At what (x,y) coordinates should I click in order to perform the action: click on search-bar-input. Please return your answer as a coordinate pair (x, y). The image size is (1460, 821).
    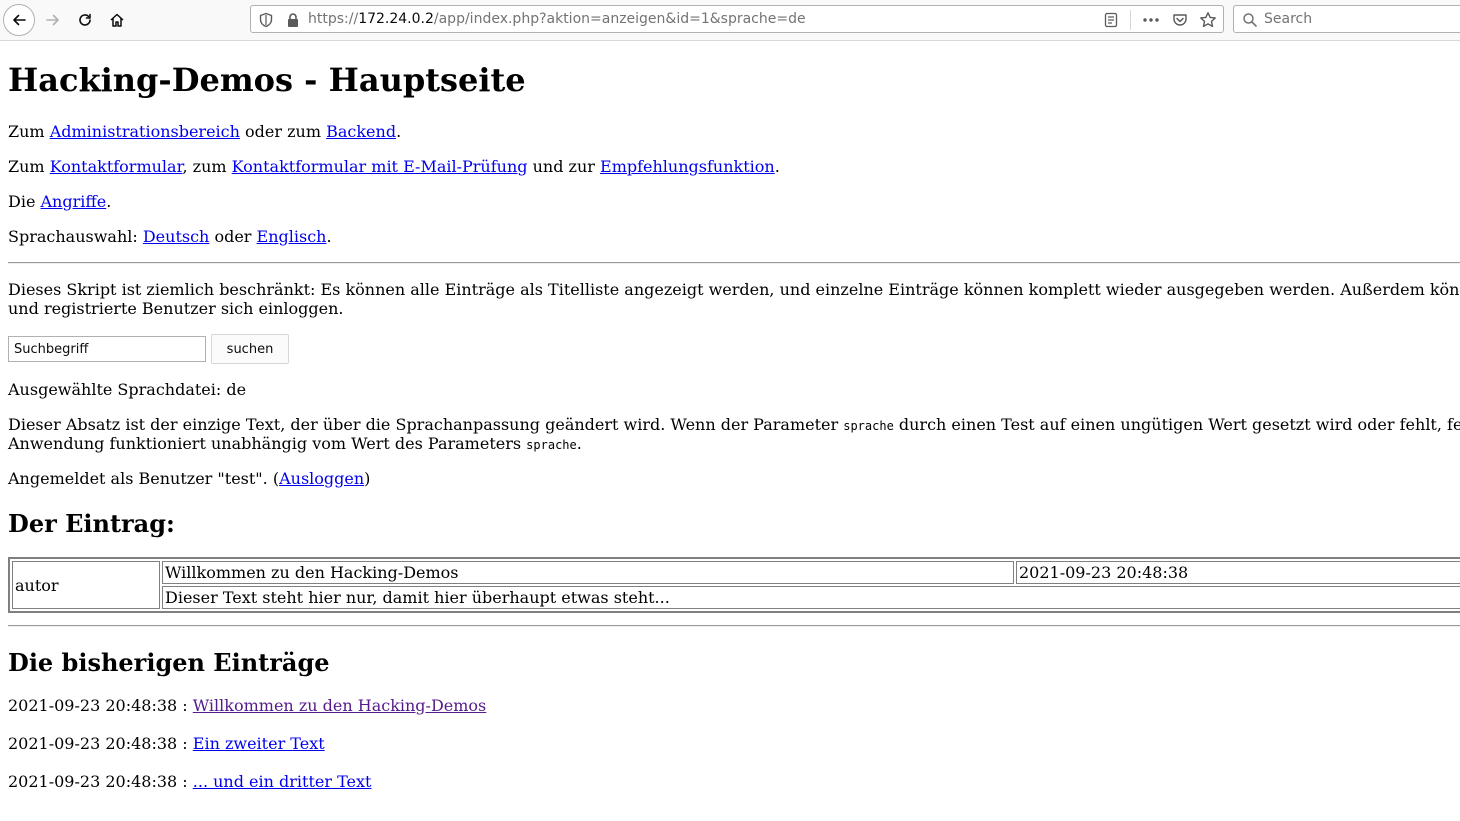
    Looking at the image, I should click on (1359, 19).